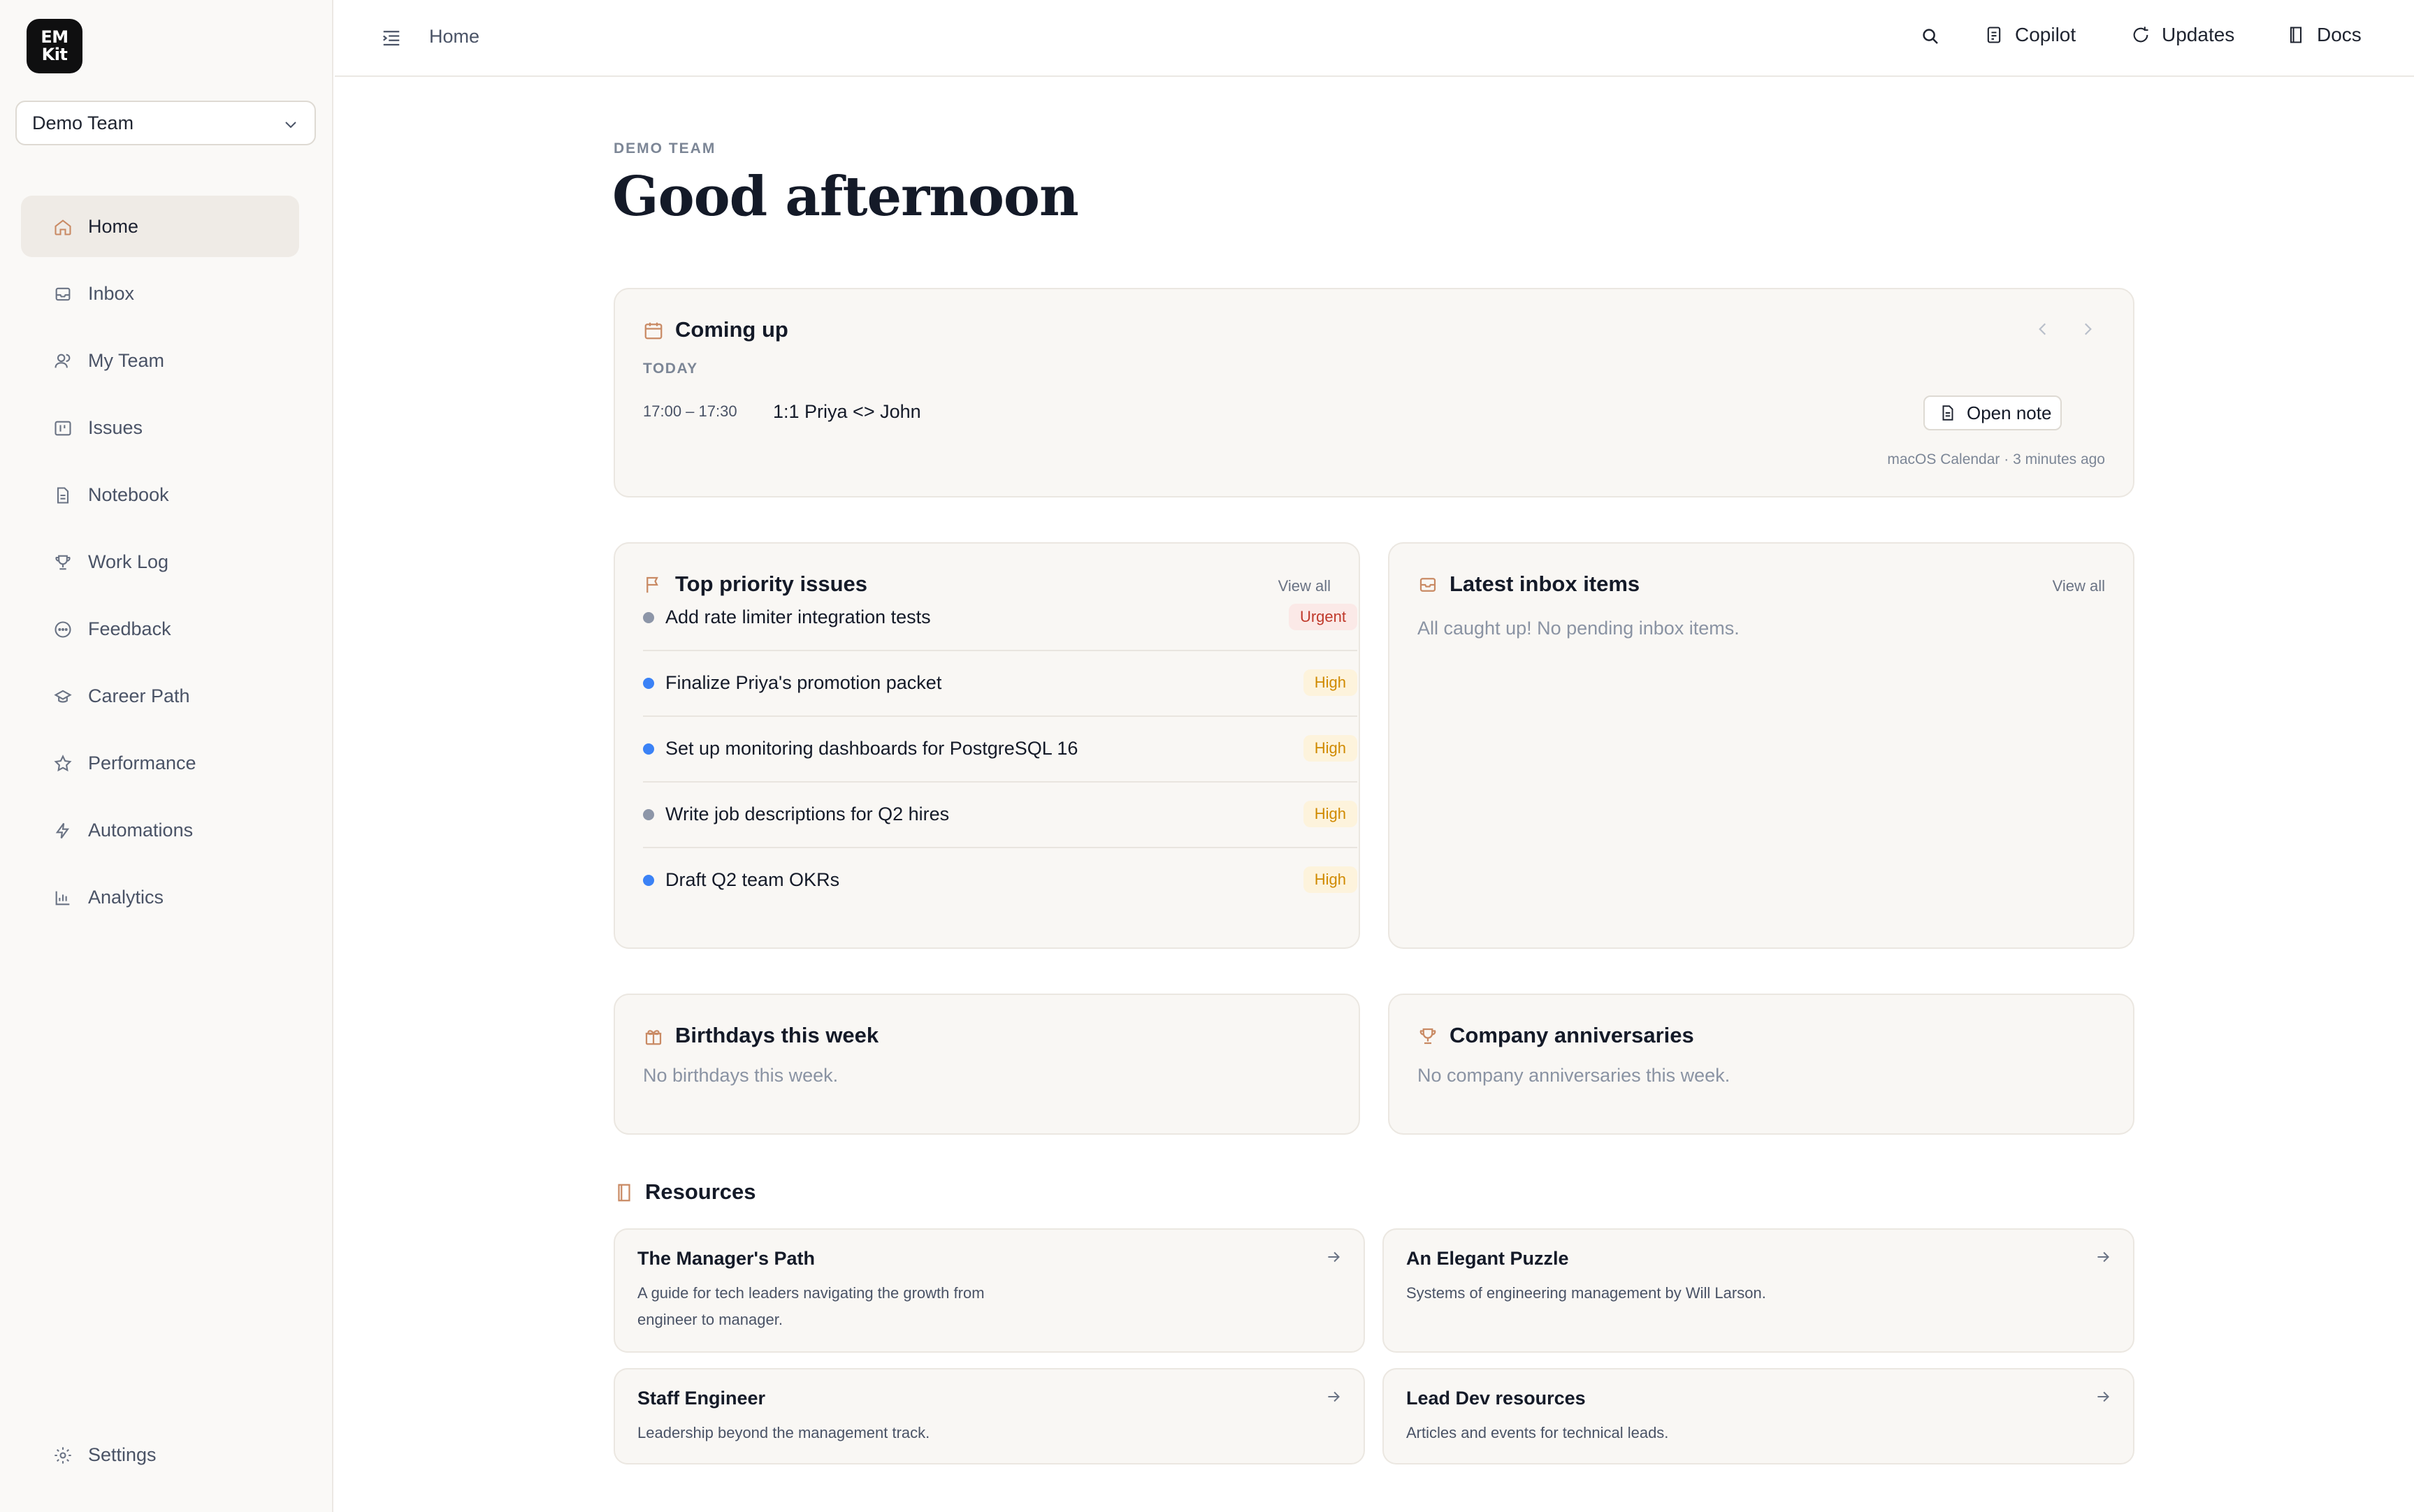 The image size is (2414, 1512). Describe the element at coordinates (141, 830) in the screenshot. I see `sidebar-item-label: Automations` at that location.